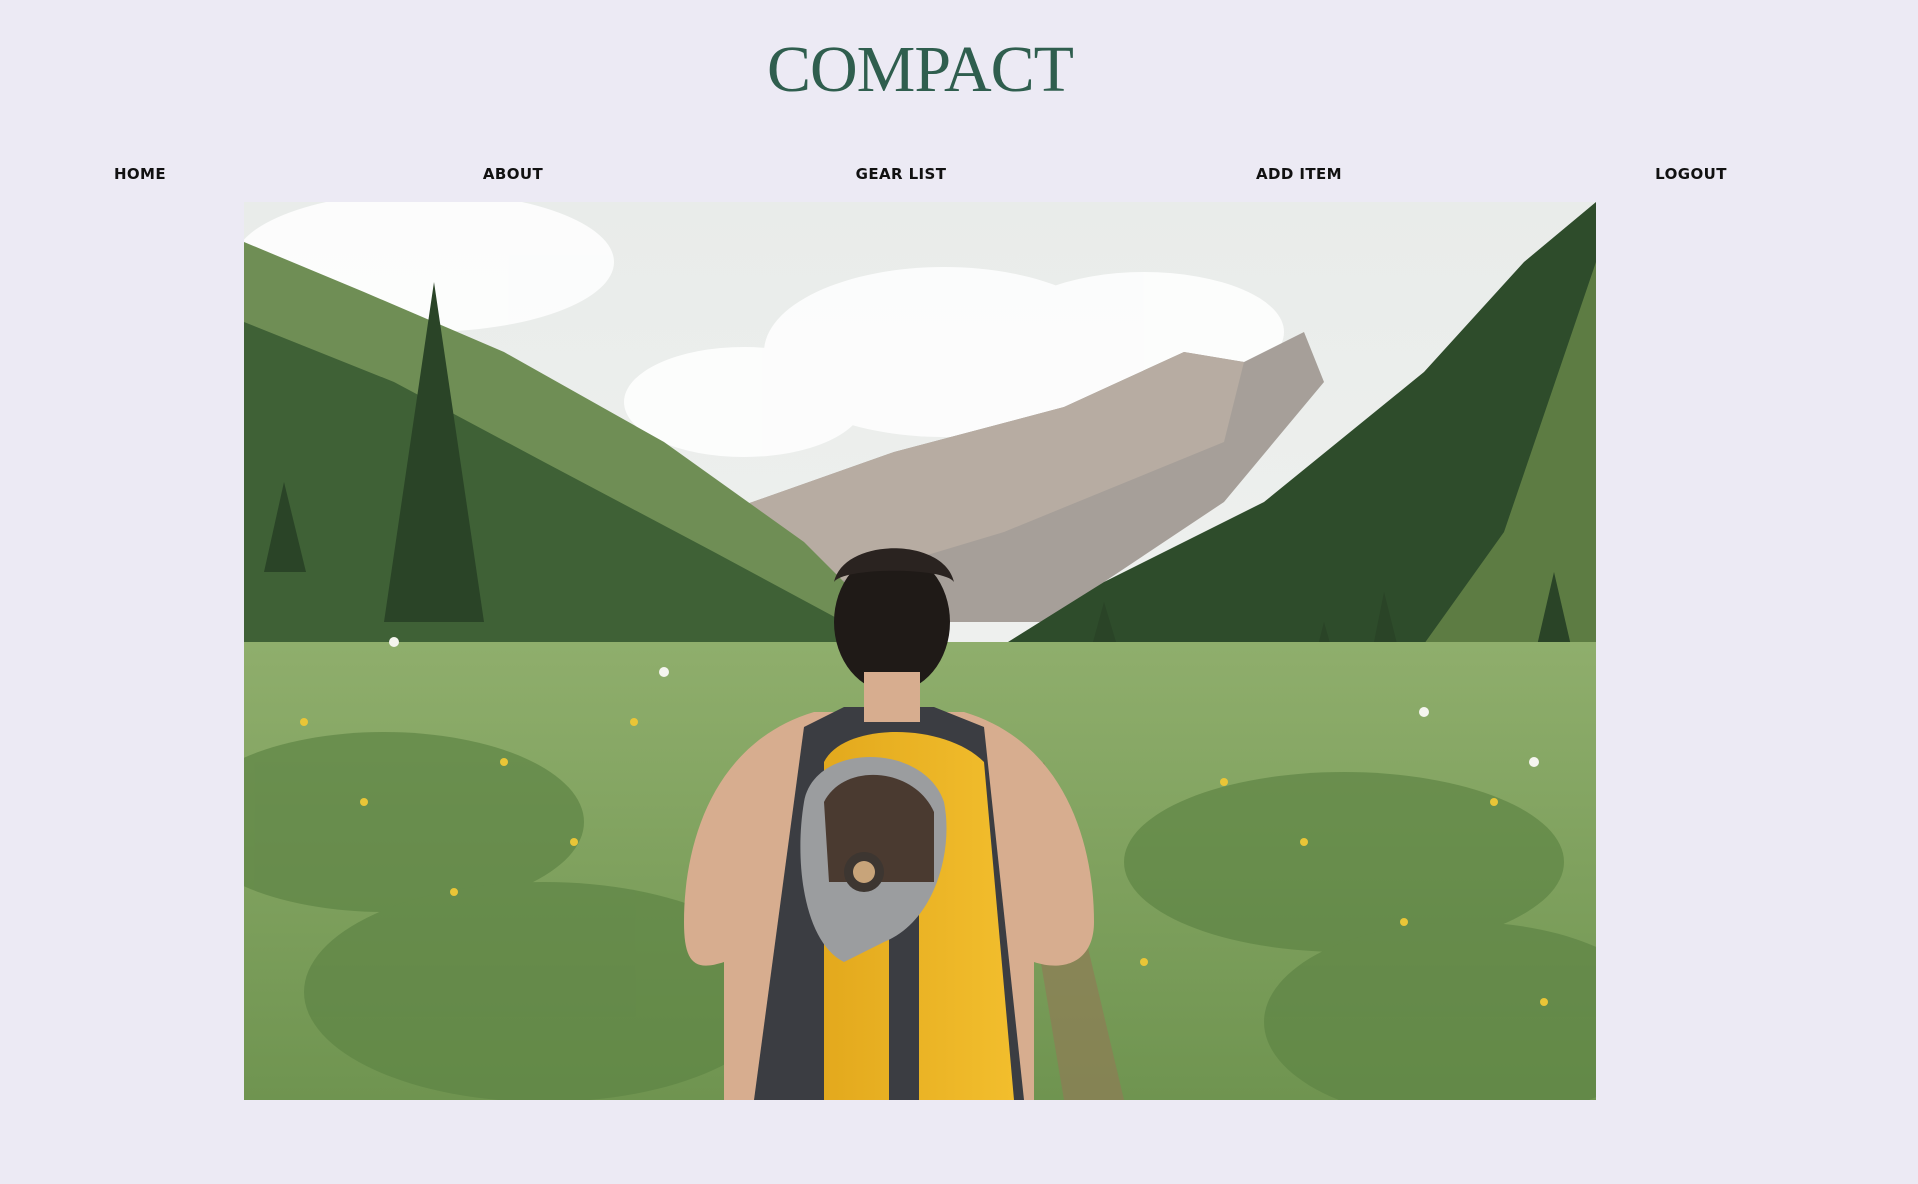 The height and width of the screenshot is (1184, 1918). What do you see at coordinates (920, 70) in the screenshot?
I see `site-logo: COMPACT` at bounding box center [920, 70].